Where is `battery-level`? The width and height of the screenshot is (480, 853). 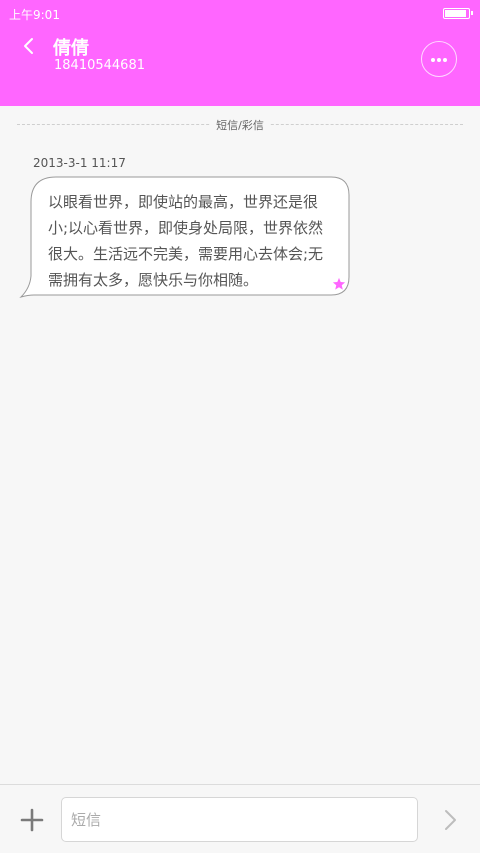
battery-level is located at coordinates (455, 13).